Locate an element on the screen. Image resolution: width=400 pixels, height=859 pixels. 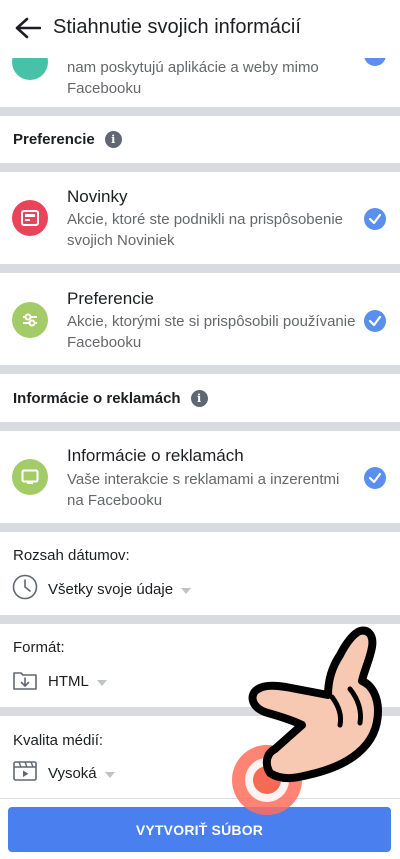
footer-bar: VYTVORIŤ SÚBOR is located at coordinates (200, 828).